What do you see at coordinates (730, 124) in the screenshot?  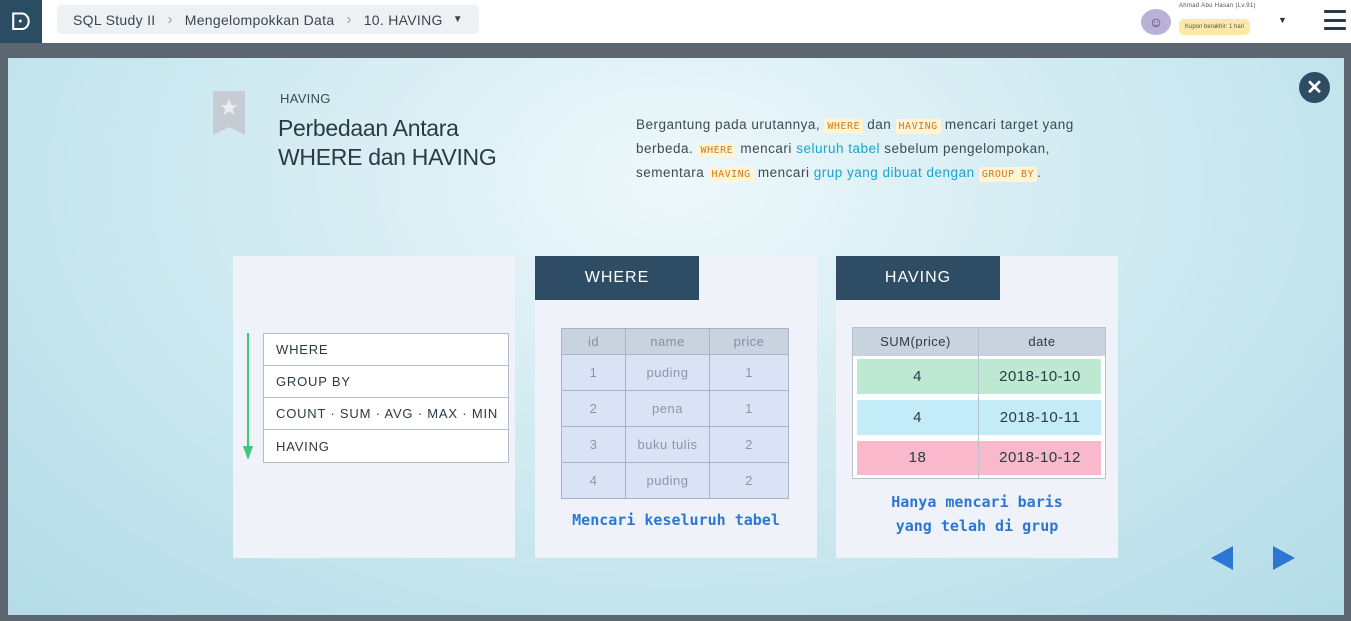 I see `desc-text: Bergantung pada urutannya,` at bounding box center [730, 124].